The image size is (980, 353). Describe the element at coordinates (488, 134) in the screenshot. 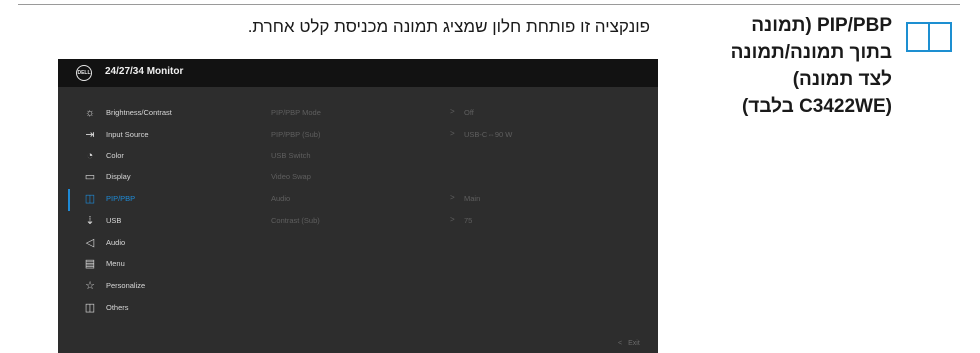

I see `submenu-value: USB-C⇔90 W` at that location.